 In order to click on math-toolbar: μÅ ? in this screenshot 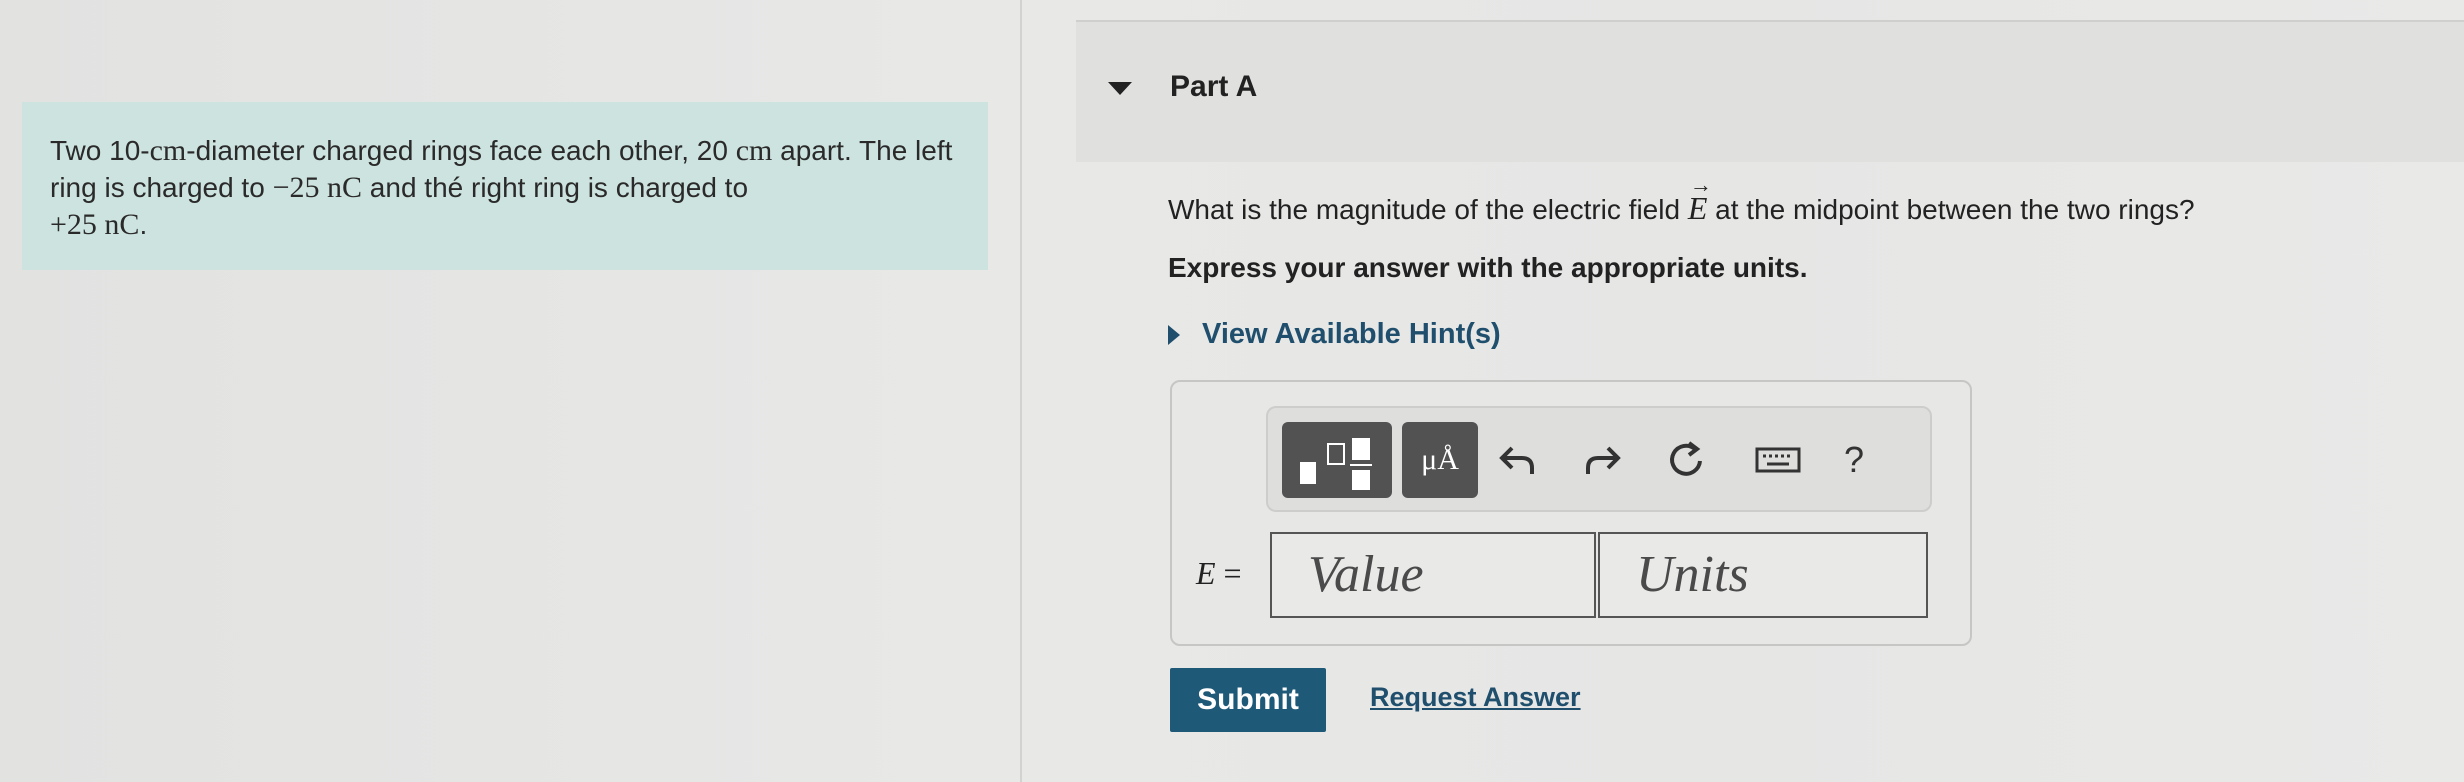, I will do `click(1599, 459)`.